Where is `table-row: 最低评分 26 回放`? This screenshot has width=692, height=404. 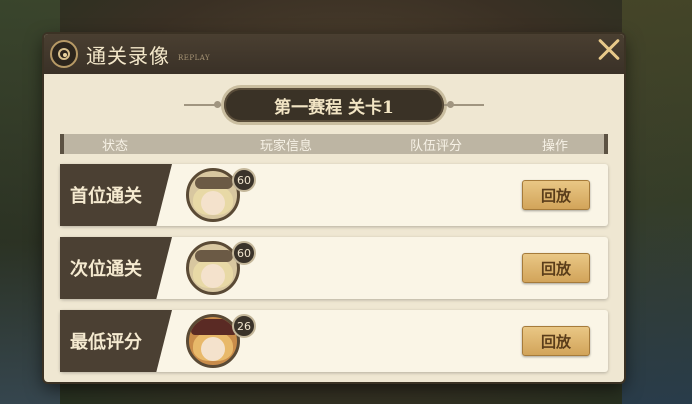 table-row: 最低评分 26 回放 is located at coordinates (334, 341).